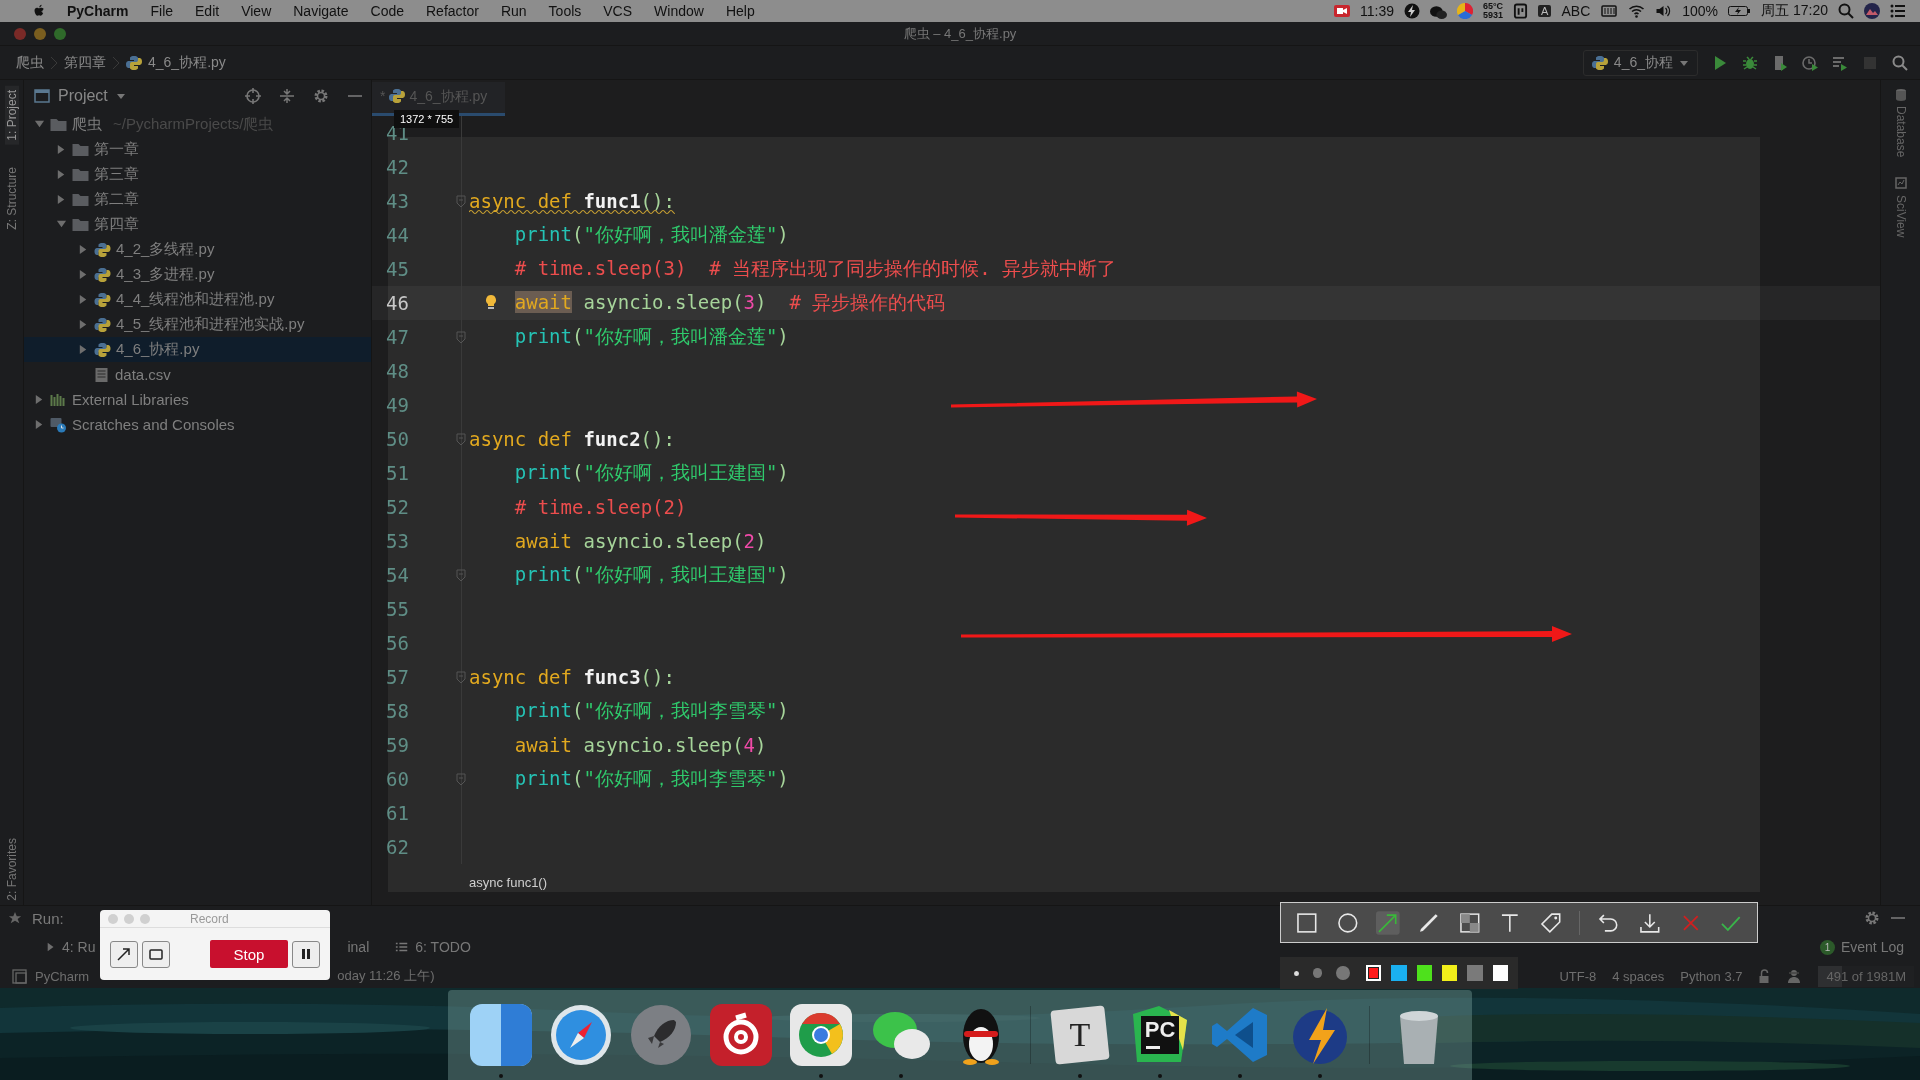 This screenshot has width=1920, height=1080. What do you see at coordinates (815, 268) in the screenshot?
I see `code-line: # time.sleep(3) # 当程序出现了同步操作的时候. 异步就中断了` at bounding box center [815, 268].